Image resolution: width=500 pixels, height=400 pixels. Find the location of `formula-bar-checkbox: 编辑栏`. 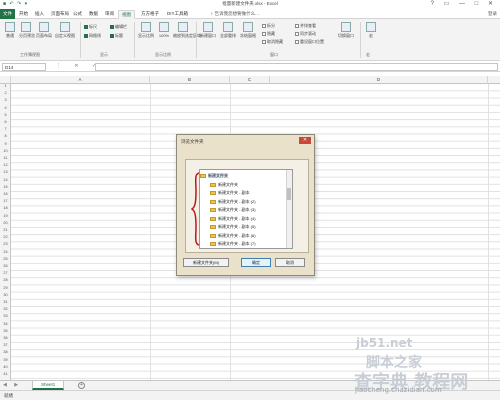

formula-bar-checkbox: 编辑栏 is located at coordinates (118, 27).